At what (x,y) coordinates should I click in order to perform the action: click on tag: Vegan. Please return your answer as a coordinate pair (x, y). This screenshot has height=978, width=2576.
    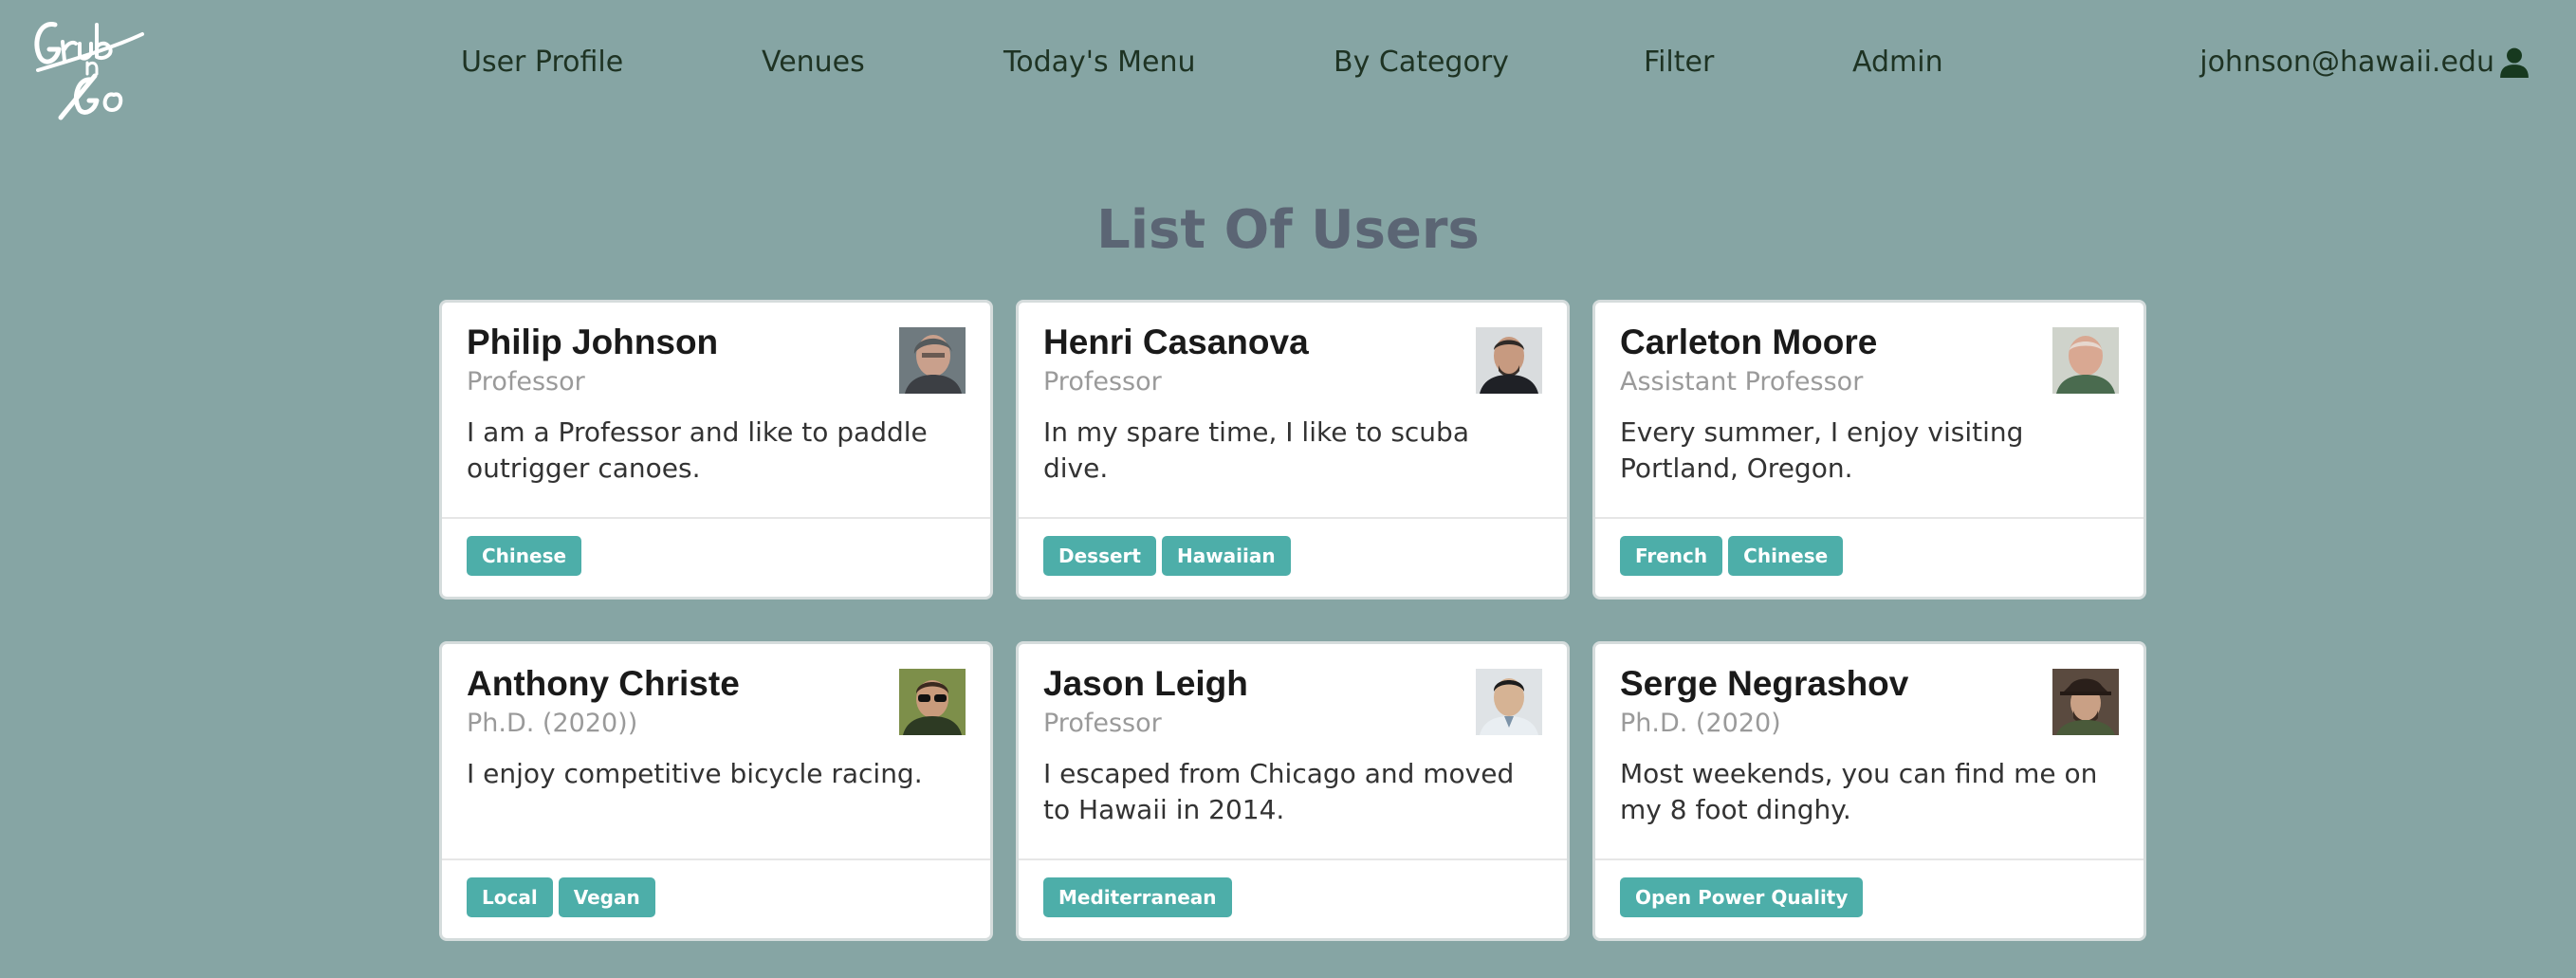
    Looking at the image, I should click on (606, 897).